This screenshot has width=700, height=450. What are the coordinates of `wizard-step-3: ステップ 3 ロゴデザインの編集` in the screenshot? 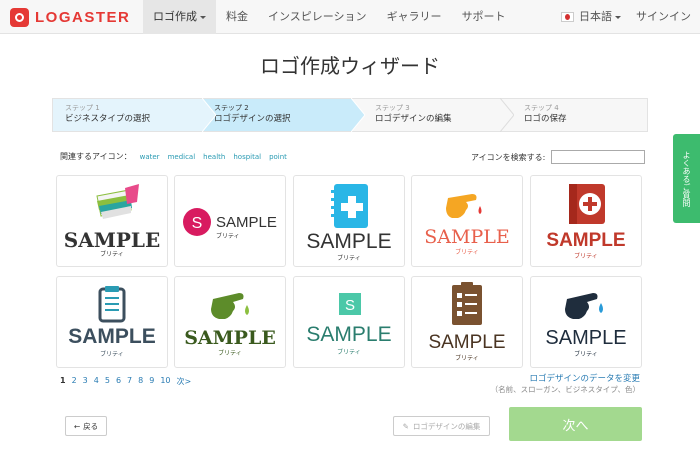 It's located at (407, 115).